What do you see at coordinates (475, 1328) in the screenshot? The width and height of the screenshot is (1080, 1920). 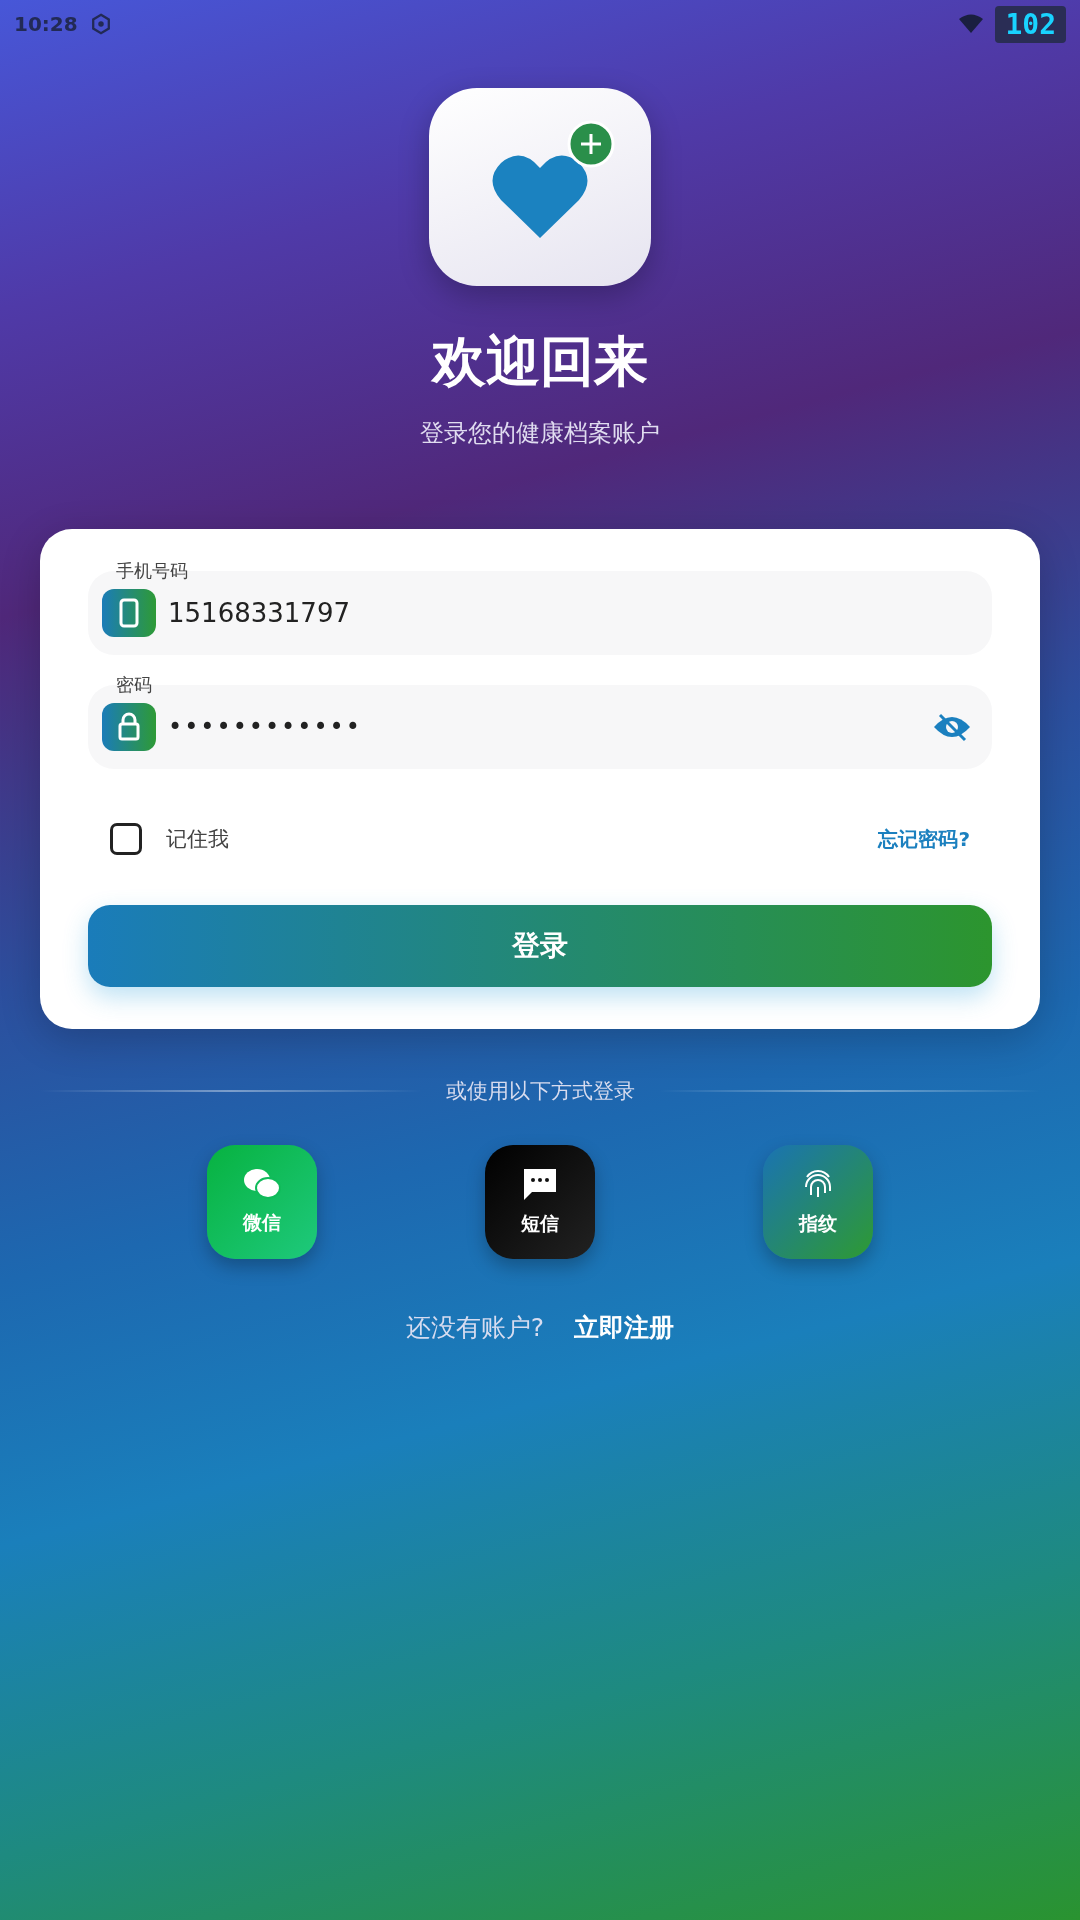 I see `register-prompt: 还没有账户?` at bounding box center [475, 1328].